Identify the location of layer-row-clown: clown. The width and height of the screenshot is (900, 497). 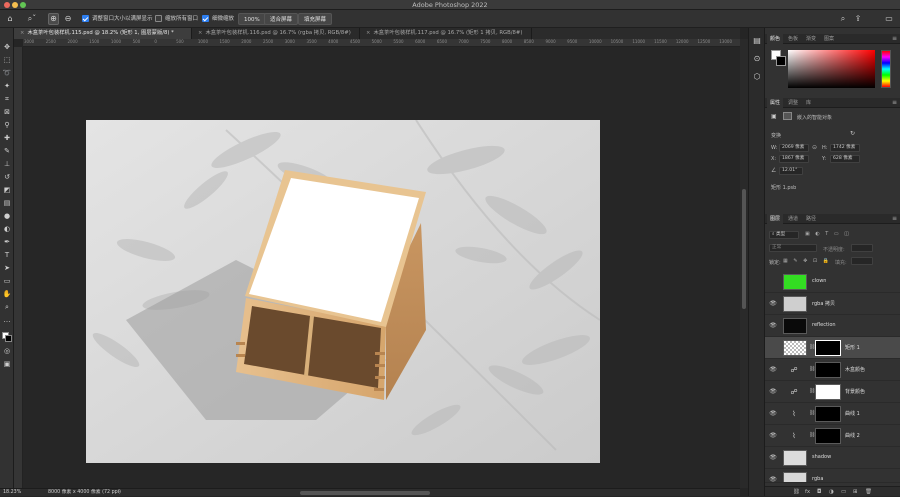
(832, 282).